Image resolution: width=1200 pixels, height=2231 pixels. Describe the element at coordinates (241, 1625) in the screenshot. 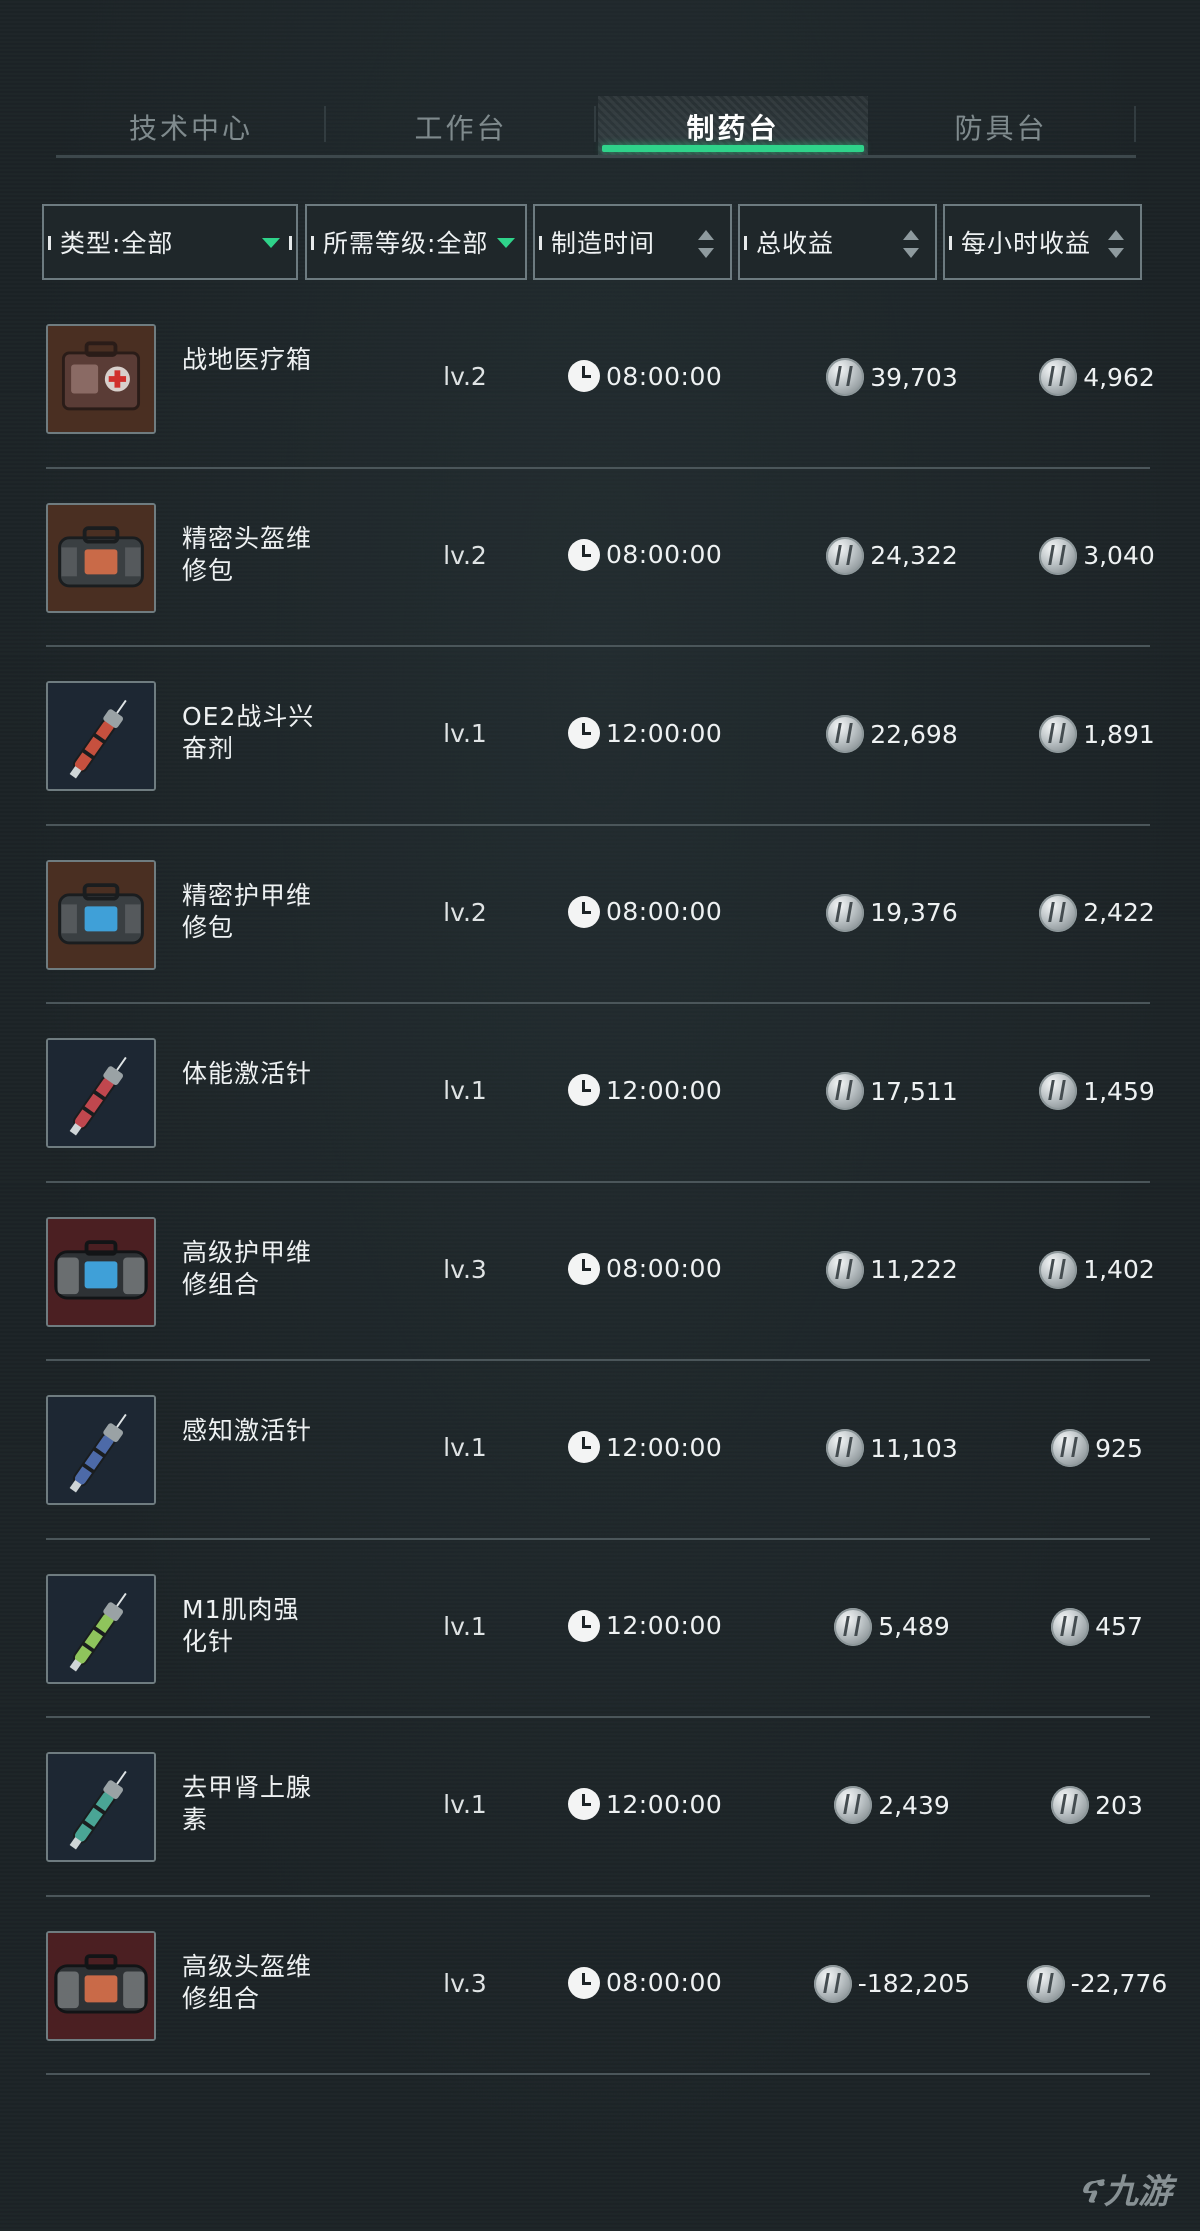

I see `item-name: M1肌肉强化针` at that location.